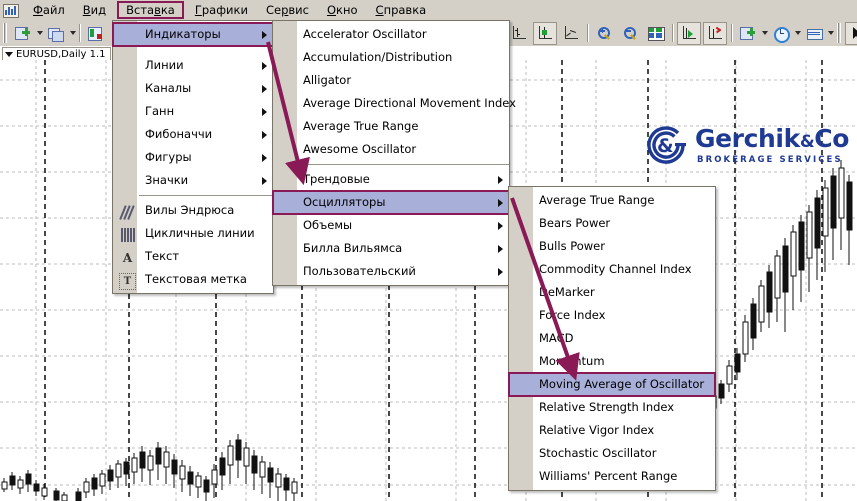 The image size is (857, 501). What do you see at coordinates (612, 384) in the screenshot?
I see `menu-item-moving-average-of-oscillator: Moving Average of Oscillator` at bounding box center [612, 384].